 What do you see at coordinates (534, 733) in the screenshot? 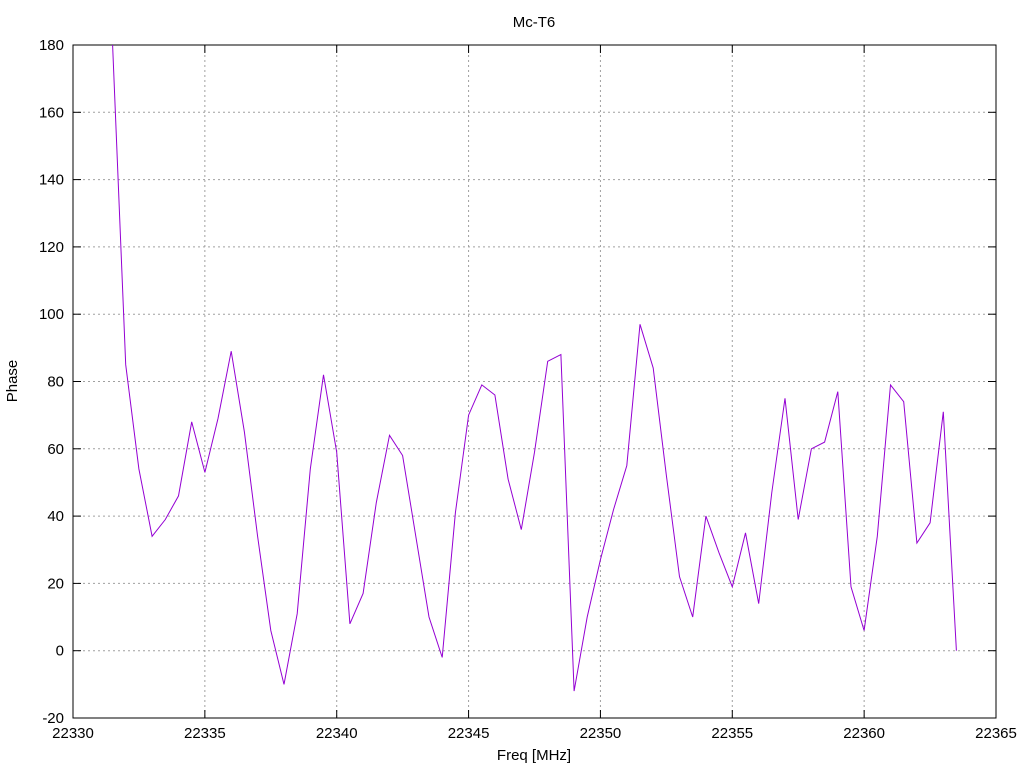
I see `x-tick-labels: 22330 22335 22340 22345 22350 22355 22360 22365` at bounding box center [534, 733].